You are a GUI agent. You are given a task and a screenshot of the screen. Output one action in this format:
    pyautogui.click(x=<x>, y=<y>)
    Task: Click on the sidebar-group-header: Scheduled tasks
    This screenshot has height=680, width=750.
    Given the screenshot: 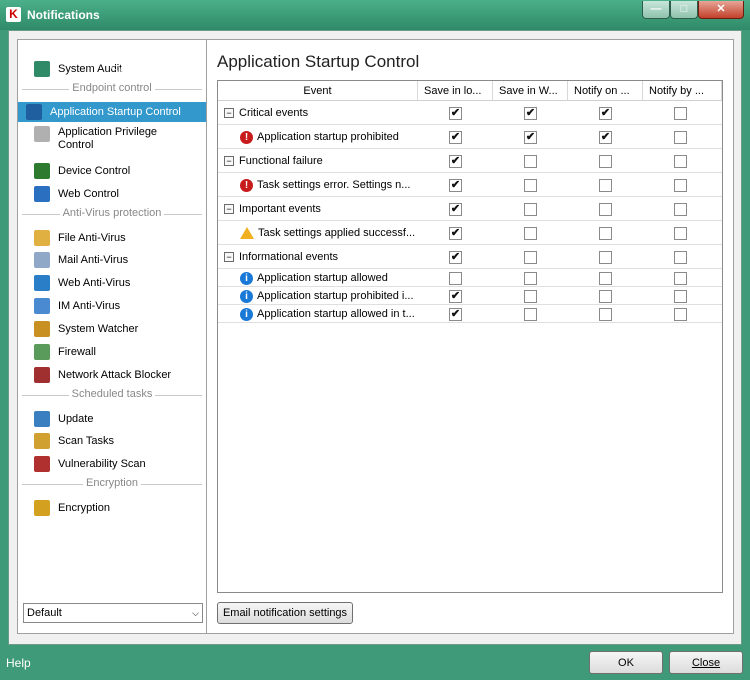 What is the action you would take?
    pyautogui.click(x=112, y=395)
    